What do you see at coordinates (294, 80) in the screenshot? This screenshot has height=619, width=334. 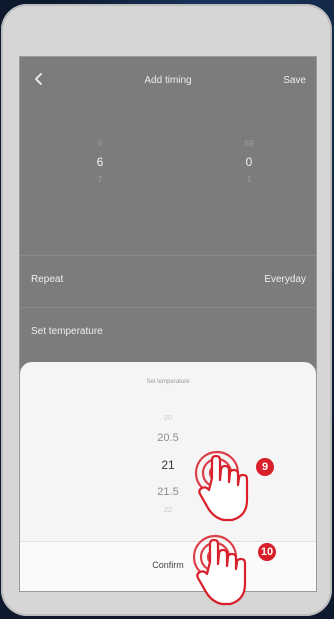 I see `save-button: Save` at bounding box center [294, 80].